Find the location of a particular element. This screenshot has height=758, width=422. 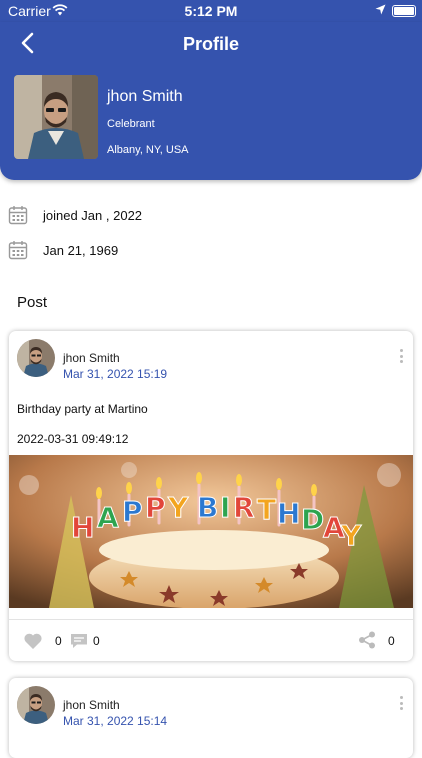

heart-icon is located at coordinates (33, 641).